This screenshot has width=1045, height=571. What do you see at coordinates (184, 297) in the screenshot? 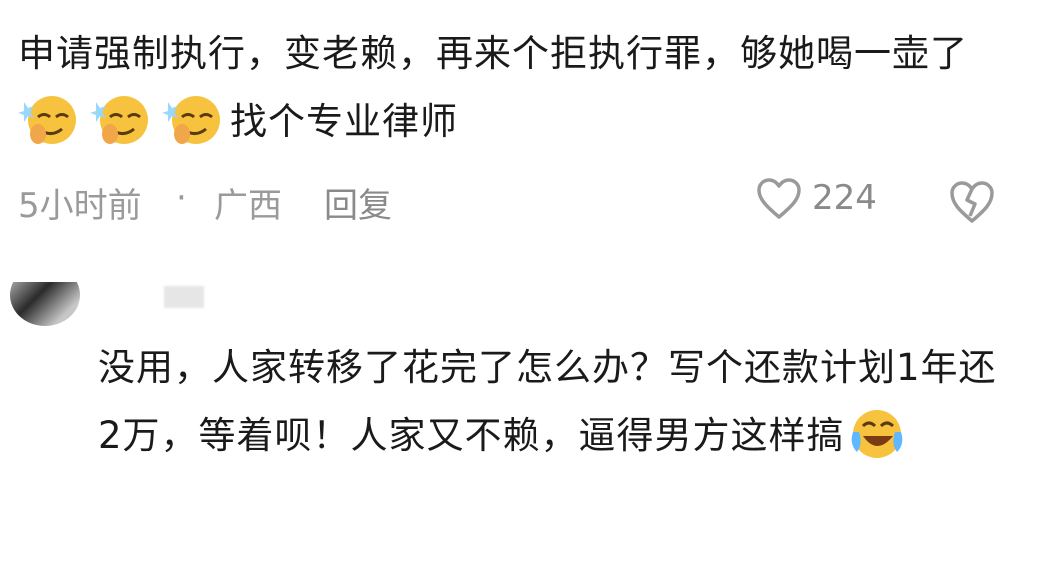
I see `username-redacted` at bounding box center [184, 297].